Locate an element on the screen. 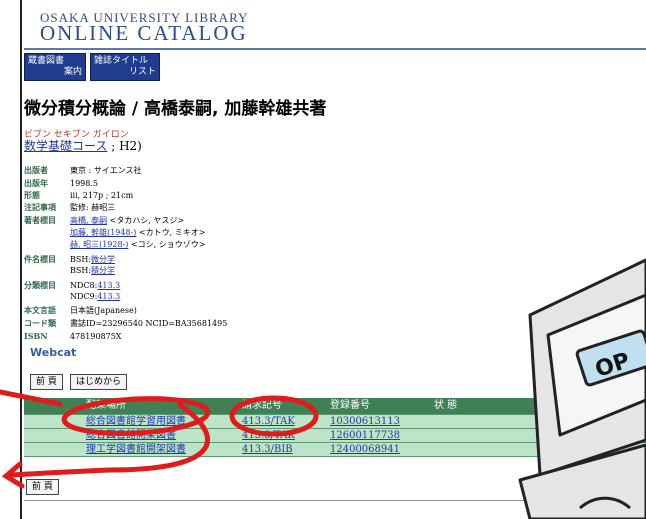  field-author-2: 加藤, 幹雄(1948-) <カトウ, ミキオ> is located at coordinates (138, 232).